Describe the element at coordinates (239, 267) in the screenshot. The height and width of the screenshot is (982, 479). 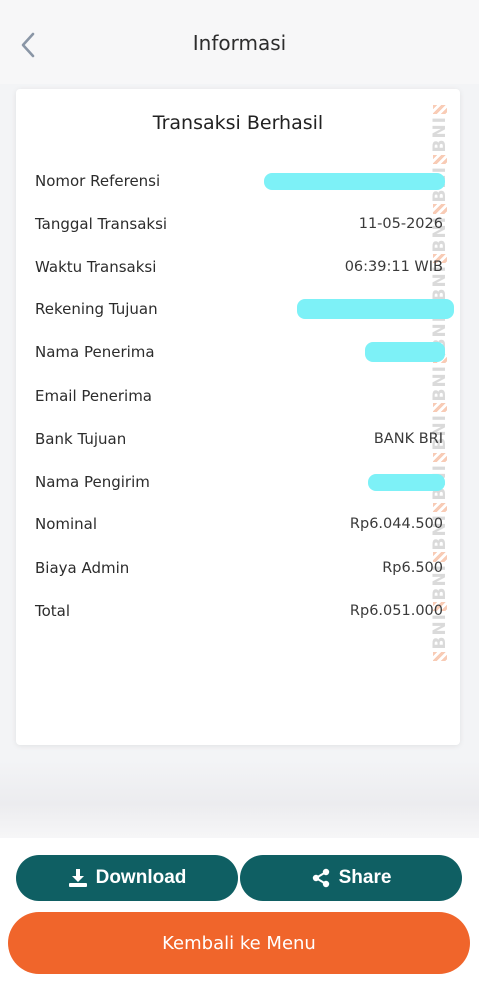
I see `row-waktu-transaksi: Waktu Transaksi 06:39:11 WIB` at that location.